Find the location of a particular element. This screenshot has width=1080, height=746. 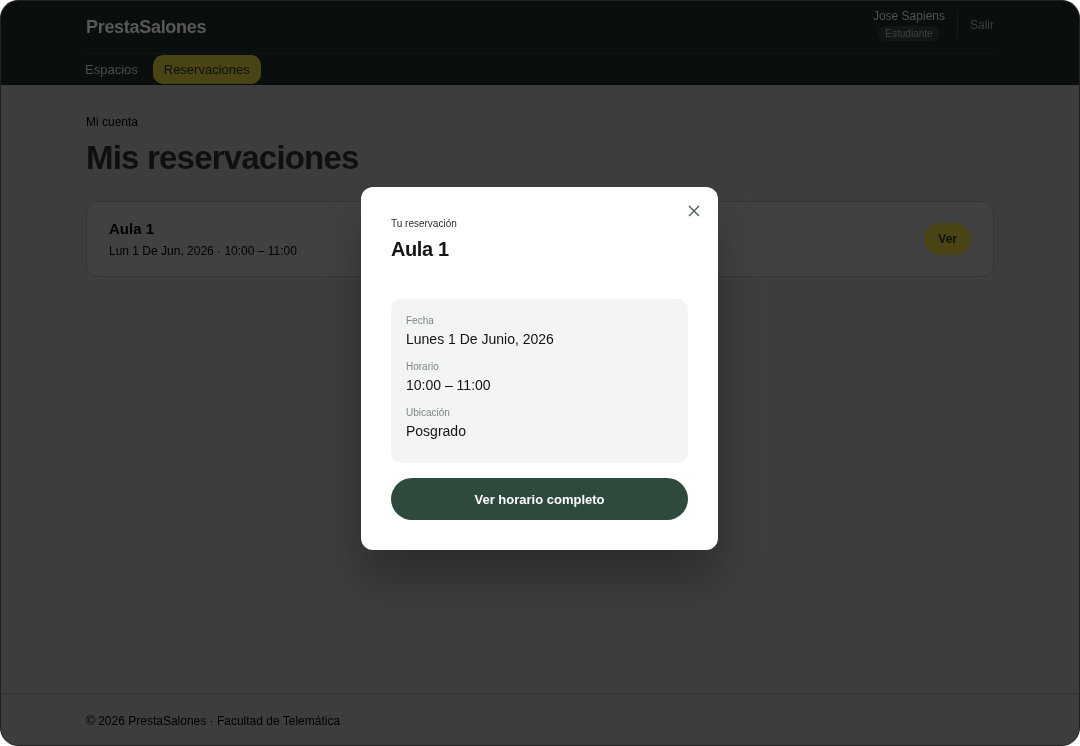

detail-label: Ubicación is located at coordinates (428, 412).